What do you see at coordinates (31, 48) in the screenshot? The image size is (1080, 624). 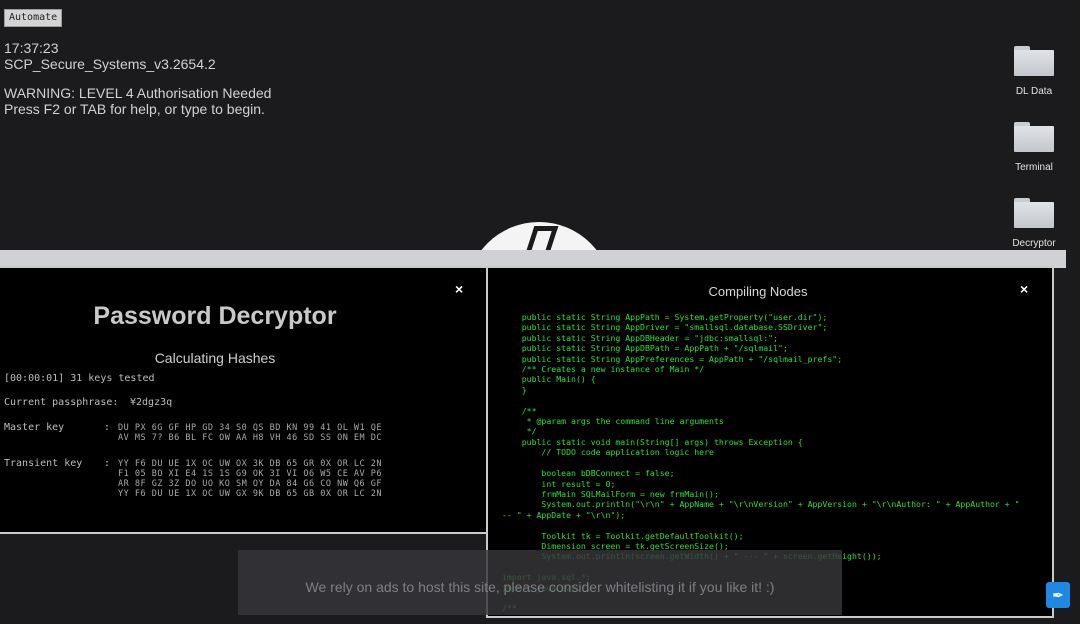 I see `clock-text: 17:37:23` at bounding box center [31, 48].